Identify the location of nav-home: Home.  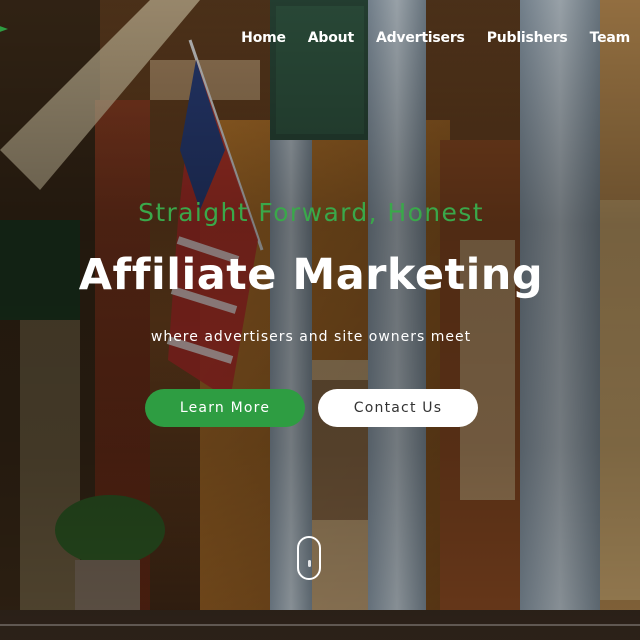
(263, 38).